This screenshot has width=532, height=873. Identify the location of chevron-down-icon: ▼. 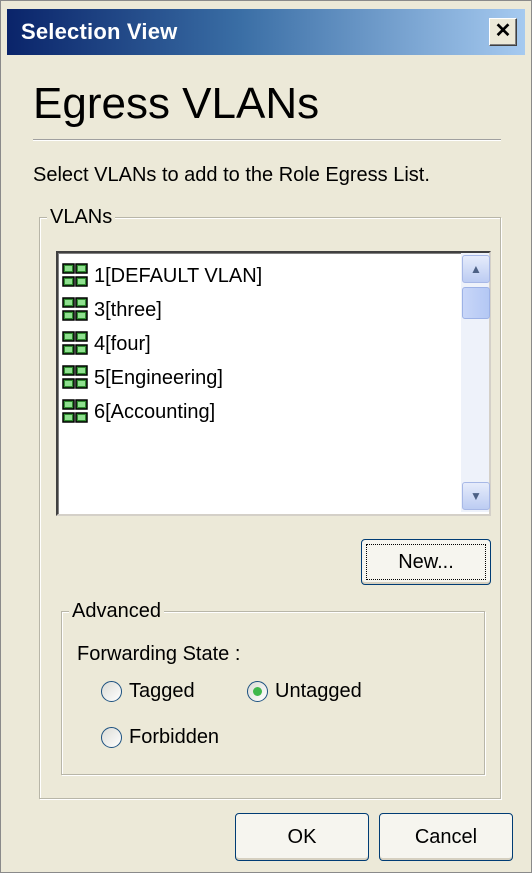
(476, 496).